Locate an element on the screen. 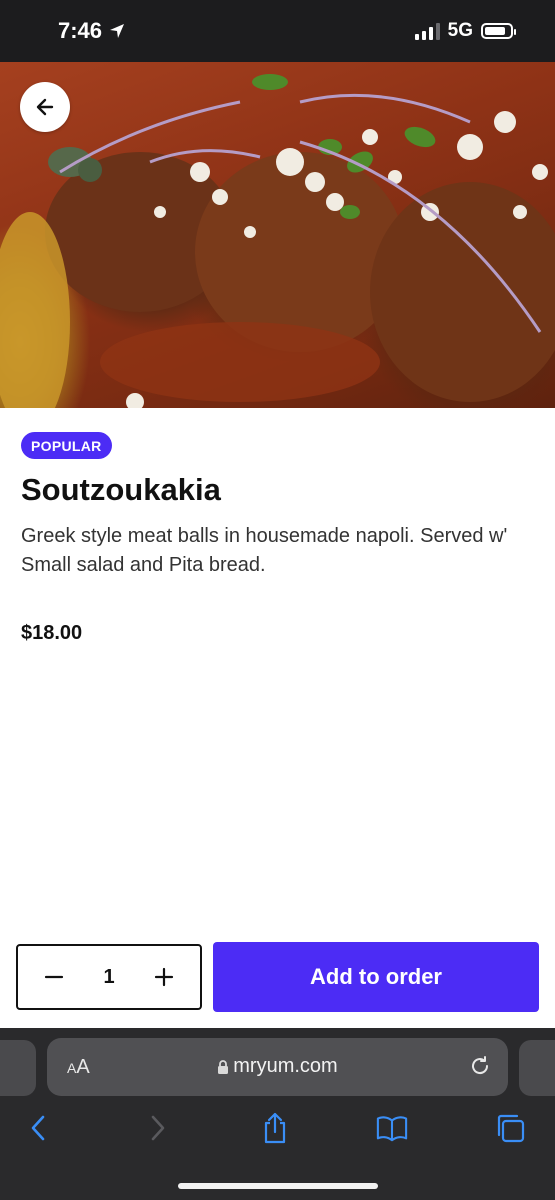  signal-strength-icon is located at coordinates (427, 31).